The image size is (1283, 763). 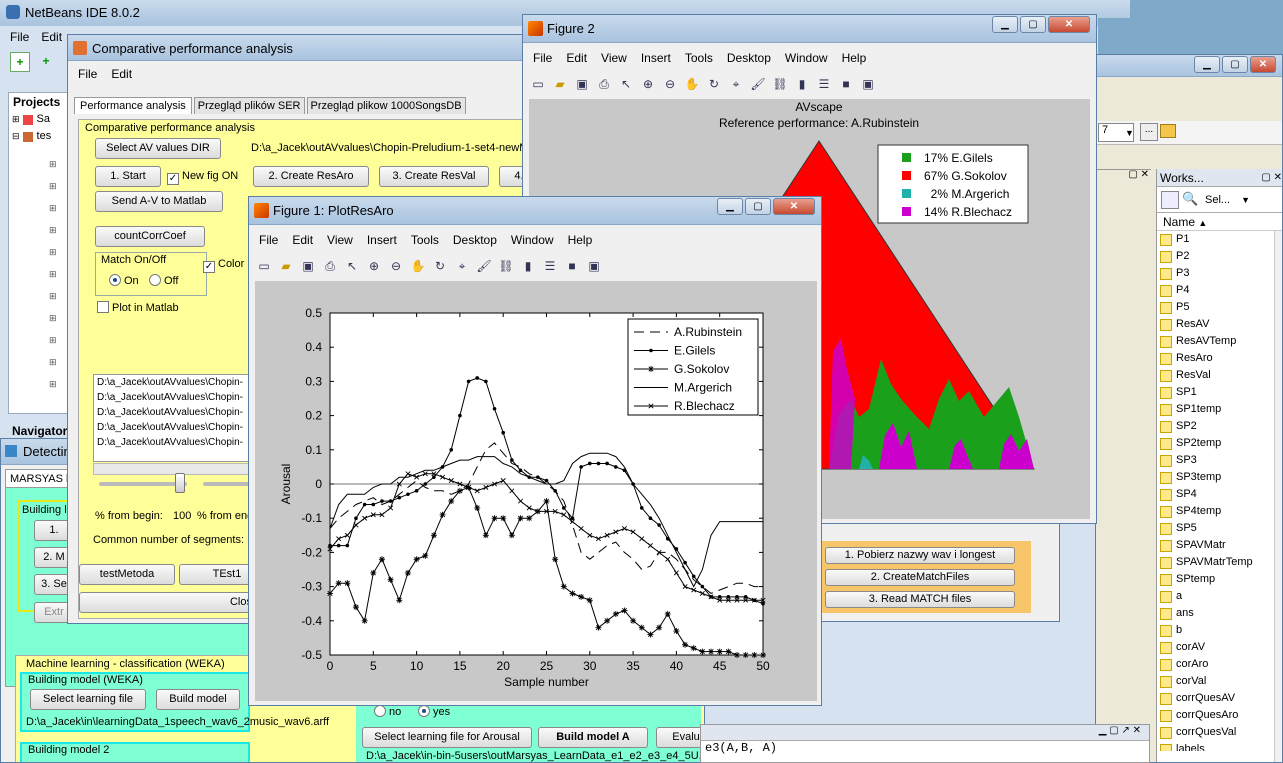 I want to click on evaluate-button: Evalu, so click(x=680, y=737).